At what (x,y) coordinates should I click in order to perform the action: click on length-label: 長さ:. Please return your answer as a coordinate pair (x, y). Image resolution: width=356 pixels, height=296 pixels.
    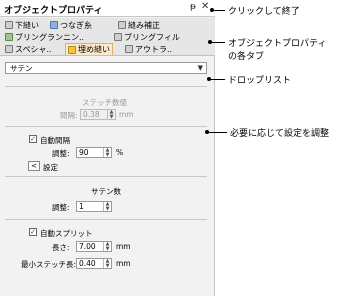
    Looking at the image, I should click on (61, 247).